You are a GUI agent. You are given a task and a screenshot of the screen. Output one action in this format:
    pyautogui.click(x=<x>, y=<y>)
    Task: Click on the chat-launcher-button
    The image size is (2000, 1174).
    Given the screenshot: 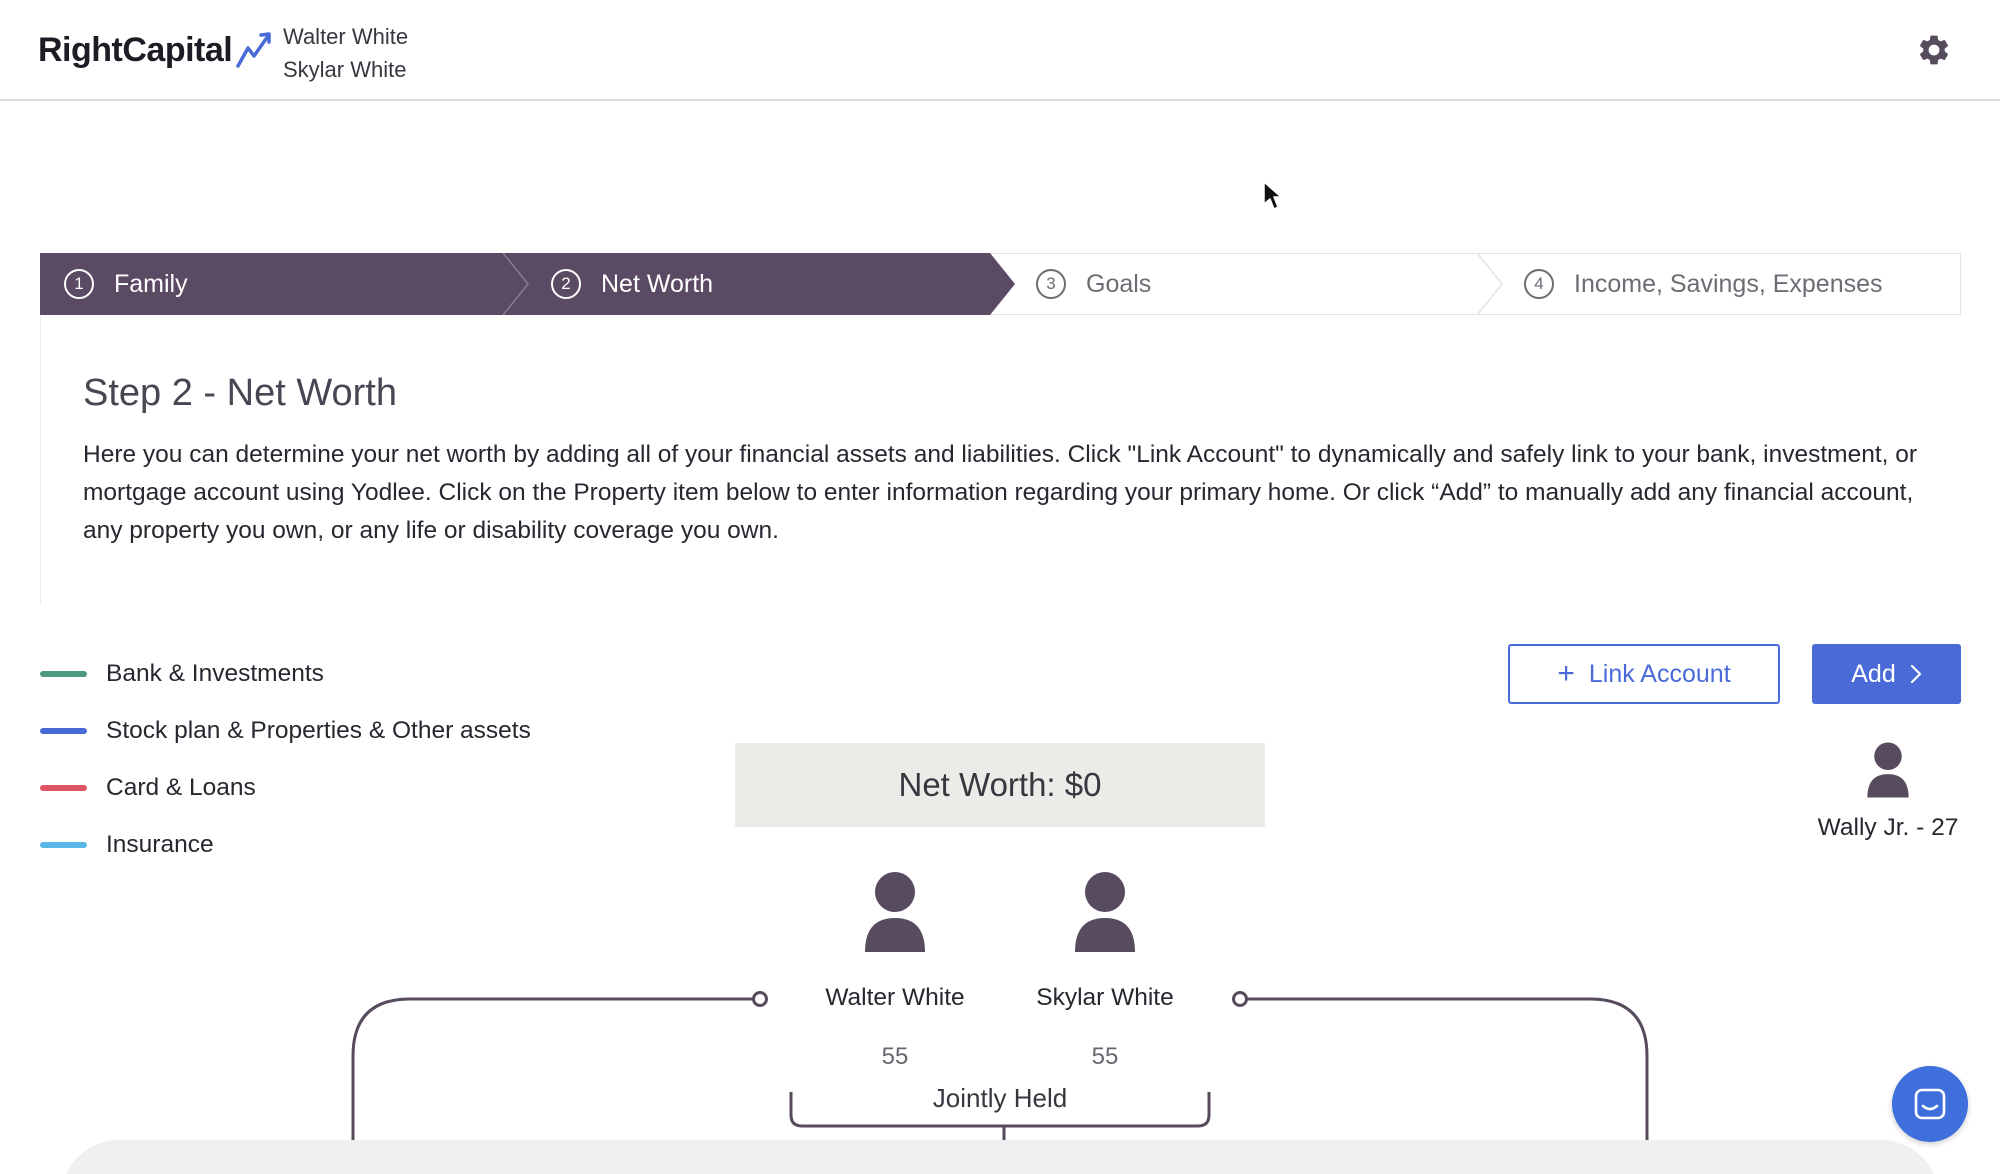 What is the action you would take?
    pyautogui.click(x=1930, y=1104)
    